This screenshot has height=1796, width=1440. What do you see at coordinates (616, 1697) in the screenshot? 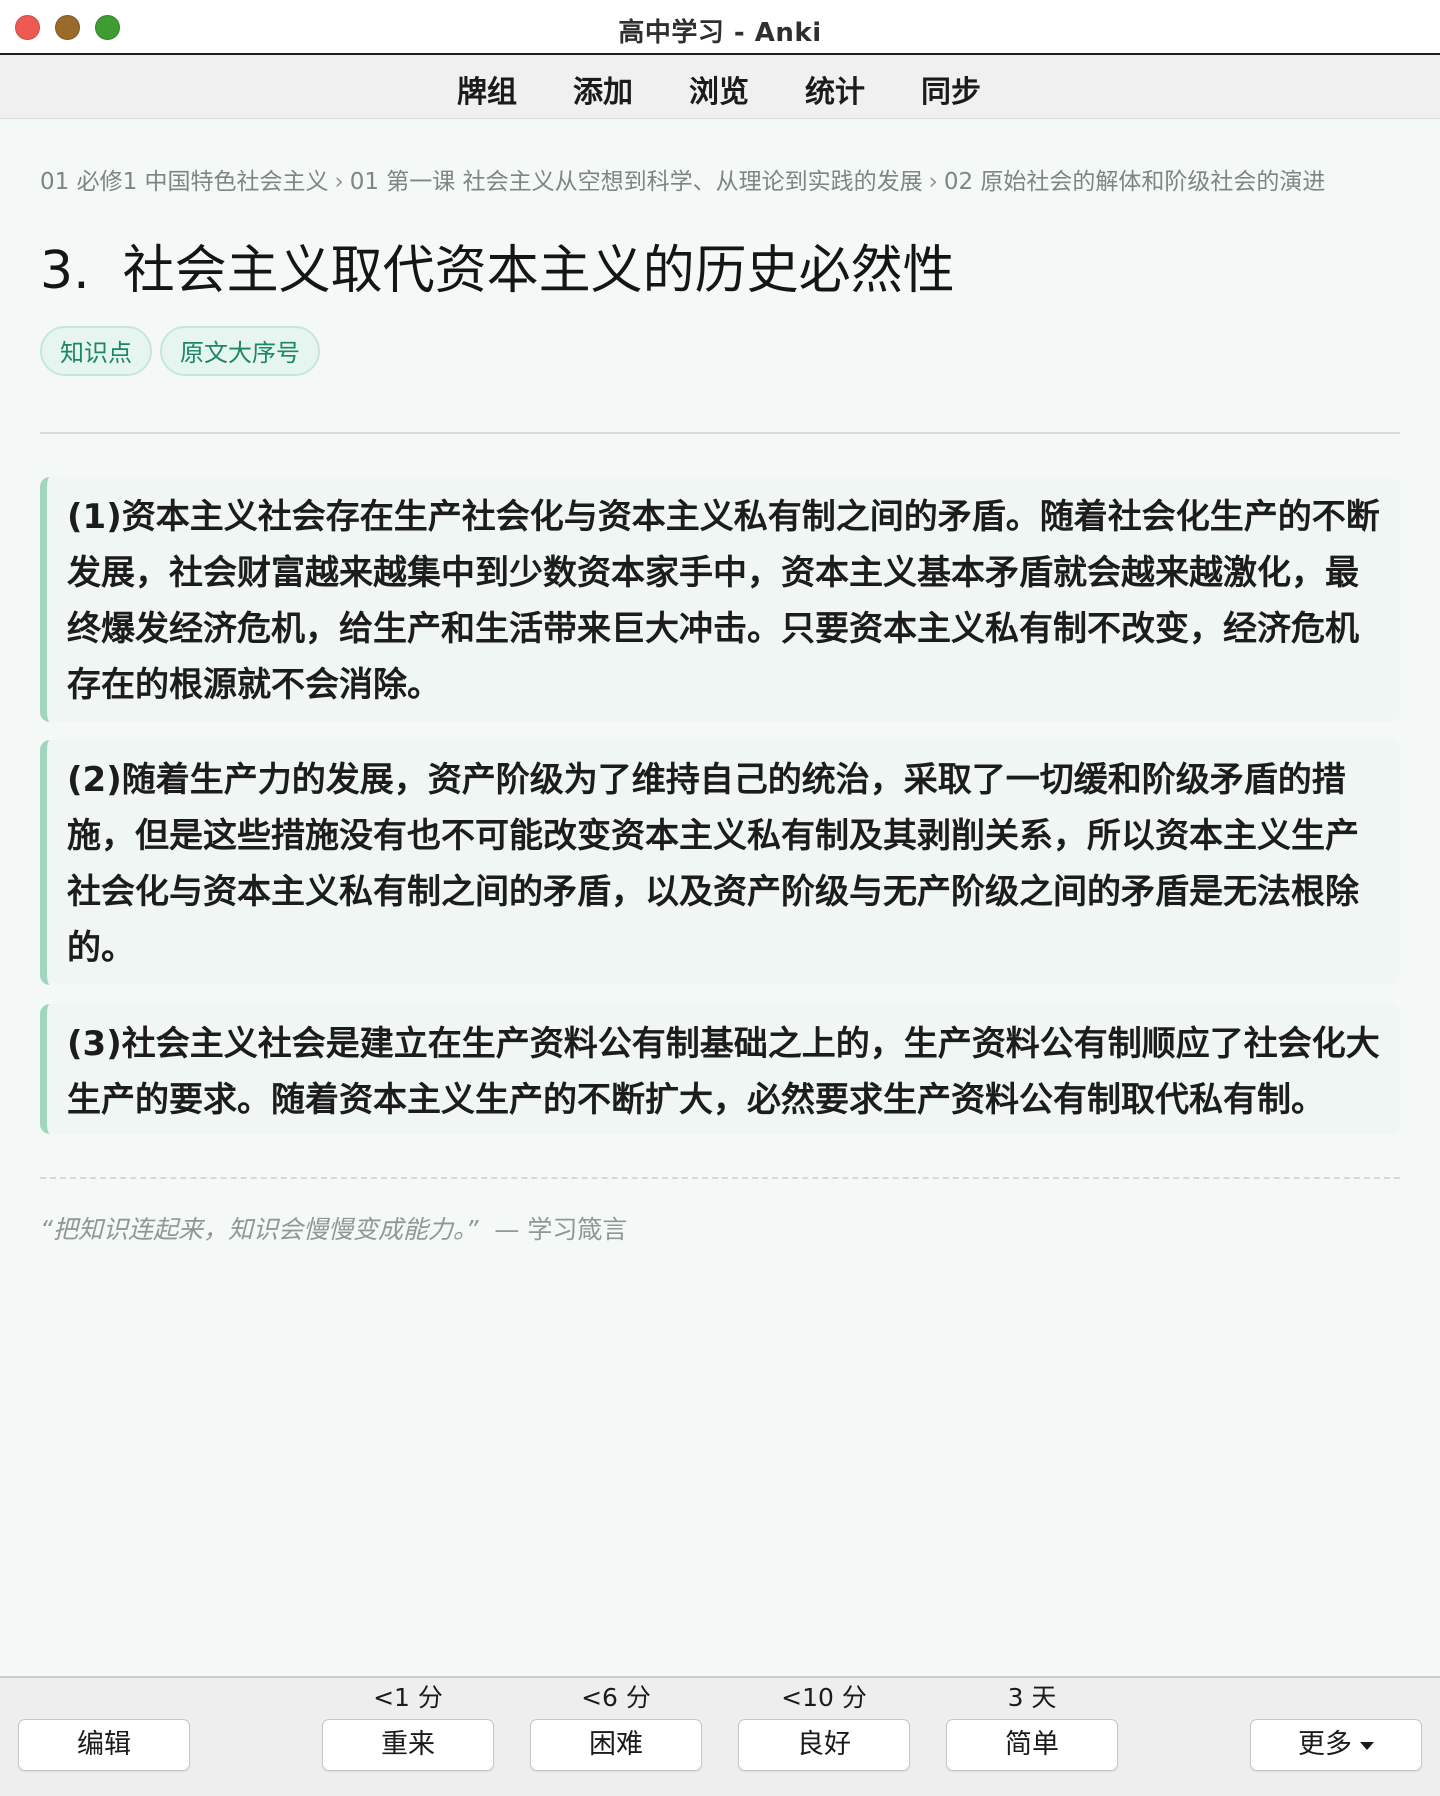
I see `hard-interval: <6 分` at bounding box center [616, 1697].